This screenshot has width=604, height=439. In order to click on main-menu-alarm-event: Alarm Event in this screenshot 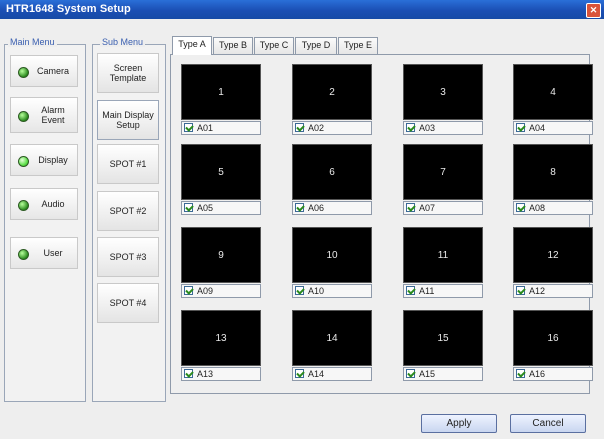, I will do `click(44, 115)`.